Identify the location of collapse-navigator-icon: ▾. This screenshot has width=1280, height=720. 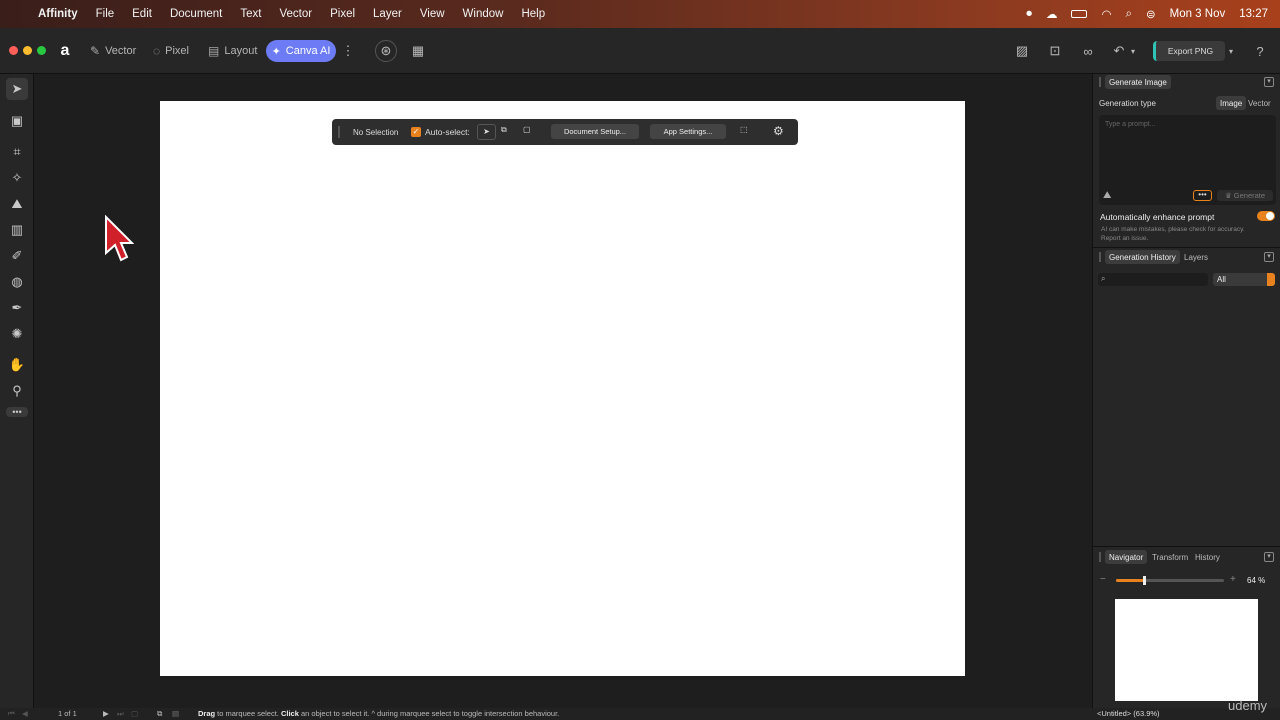
(1269, 557).